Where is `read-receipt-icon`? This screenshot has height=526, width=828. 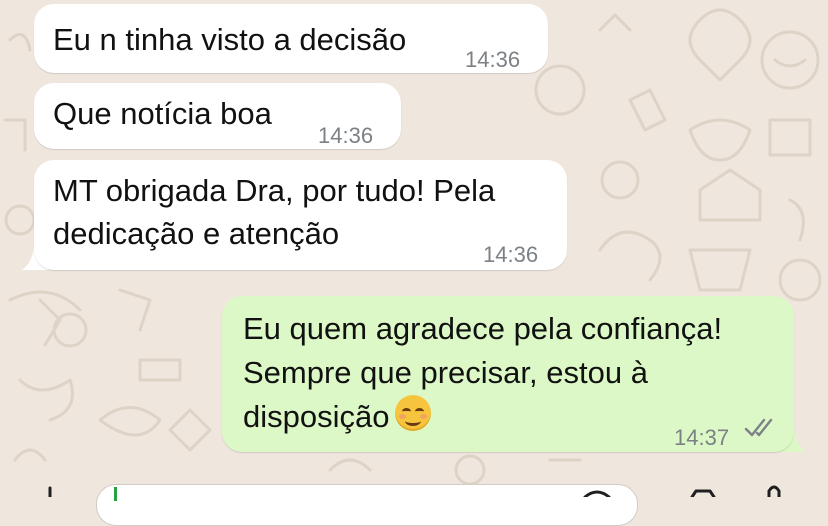
read-receipt-icon is located at coordinates (758, 427).